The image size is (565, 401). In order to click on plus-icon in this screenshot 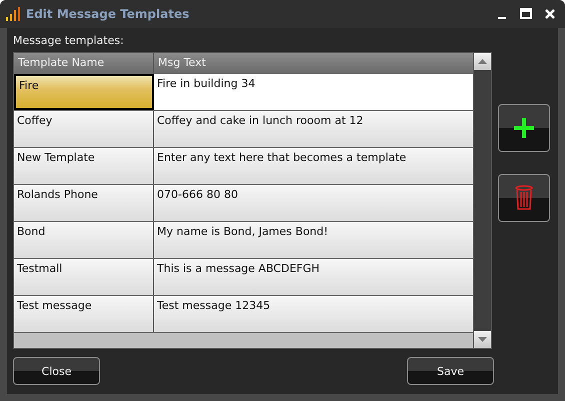, I will do `click(524, 128)`.